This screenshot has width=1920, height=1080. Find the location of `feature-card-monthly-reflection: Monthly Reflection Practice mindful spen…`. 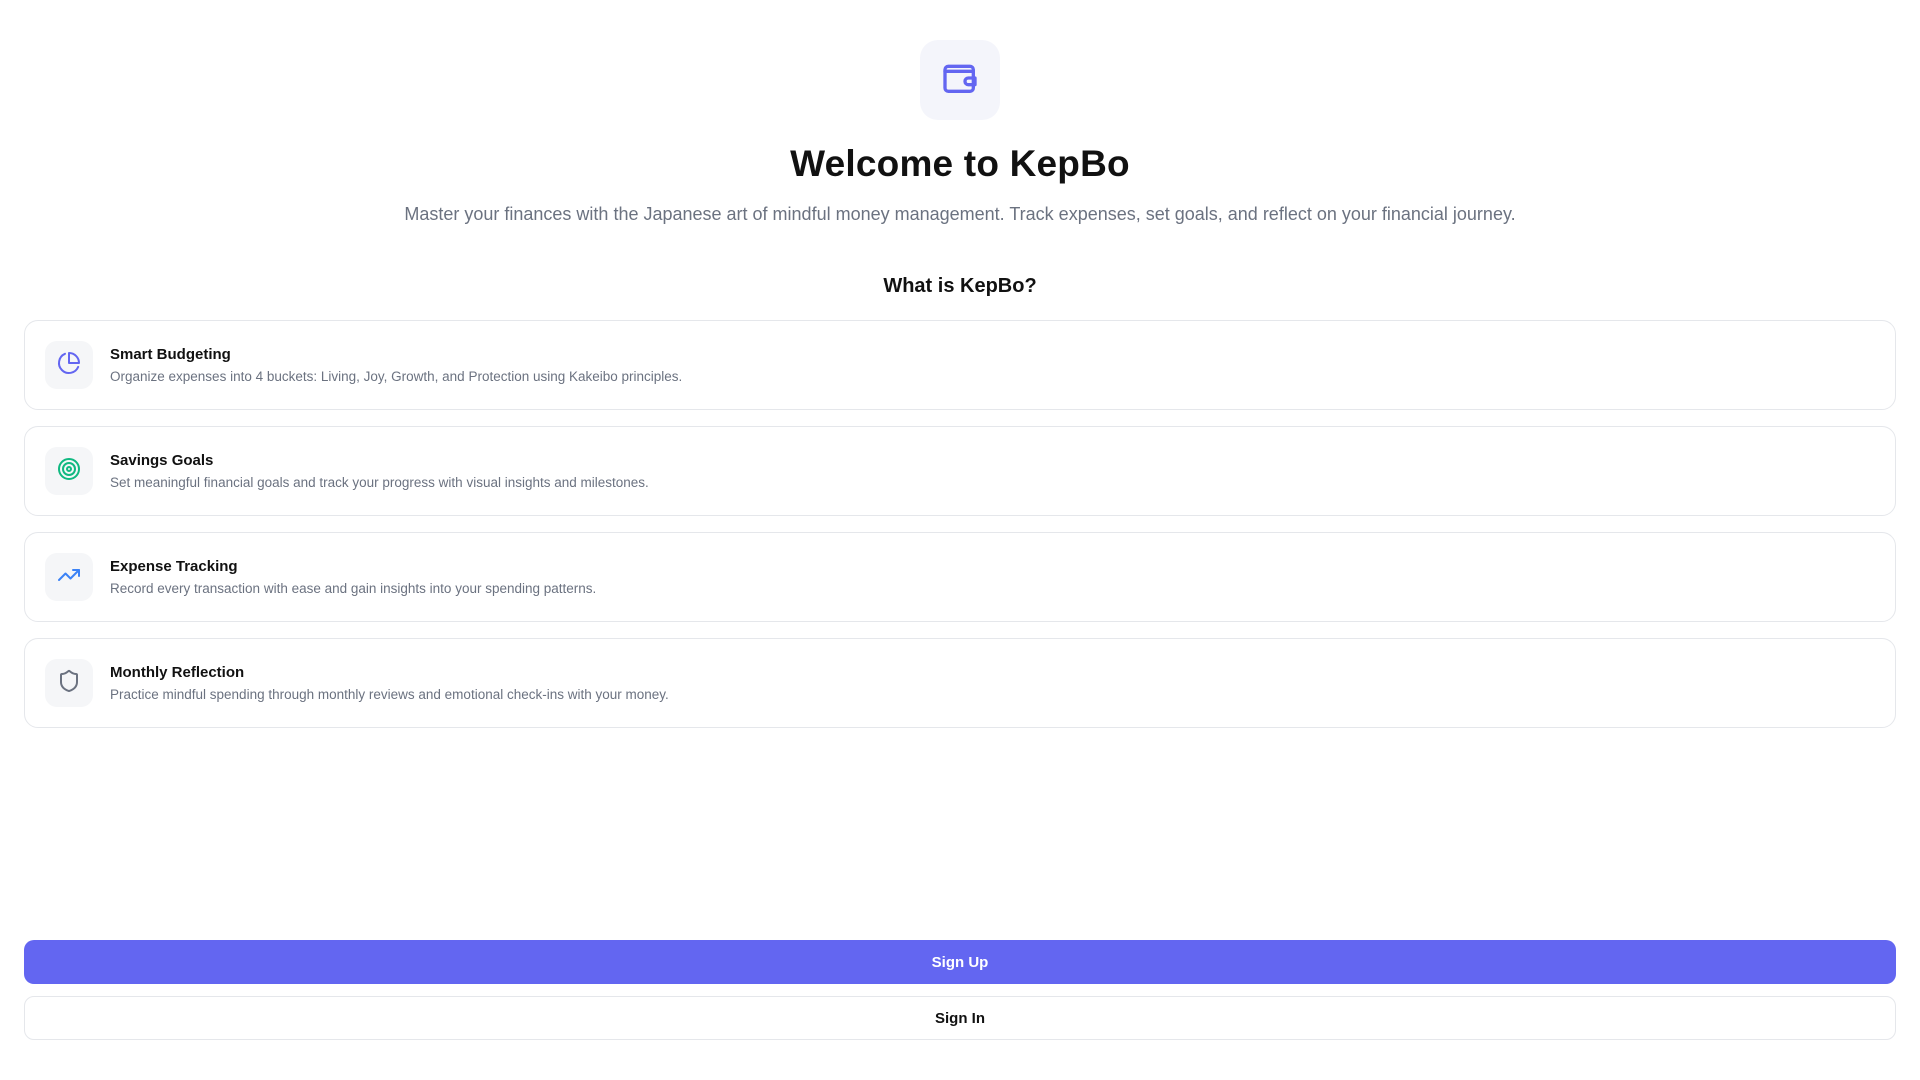

feature-card-monthly-reflection: Monthly Reflection Practice mindful spen… is located at coordinates (960, 683).